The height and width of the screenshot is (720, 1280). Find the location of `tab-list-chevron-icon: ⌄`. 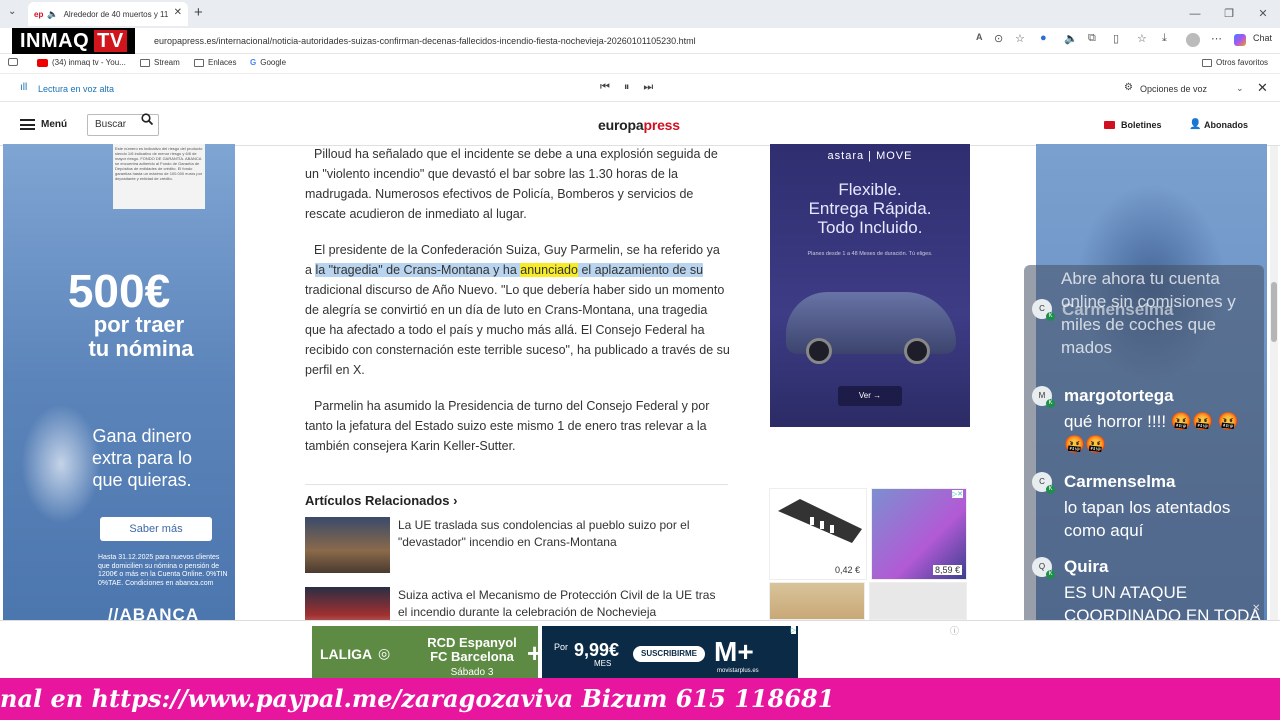

tab-list-chevron-icon: ⌄ is located at coordinates (12, 11).